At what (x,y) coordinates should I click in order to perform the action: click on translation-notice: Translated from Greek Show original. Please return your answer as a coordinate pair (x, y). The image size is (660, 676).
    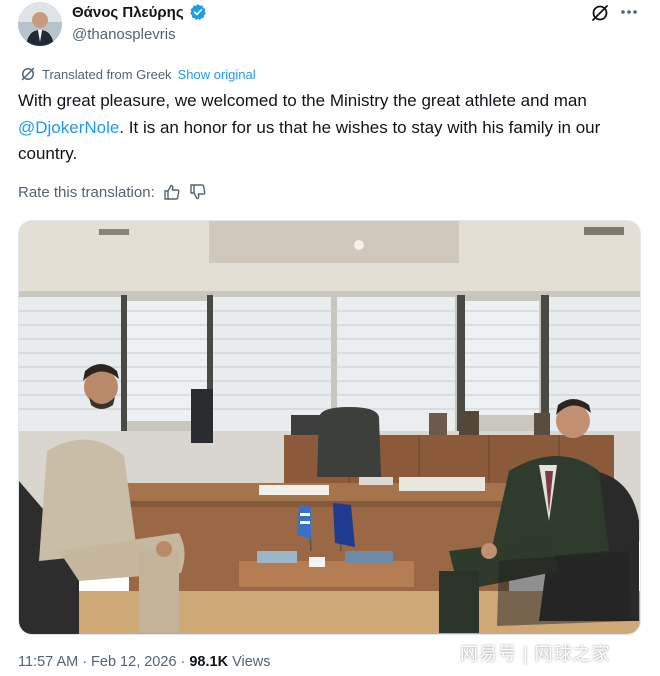
    Looking at the image, I should click on (138, 74).